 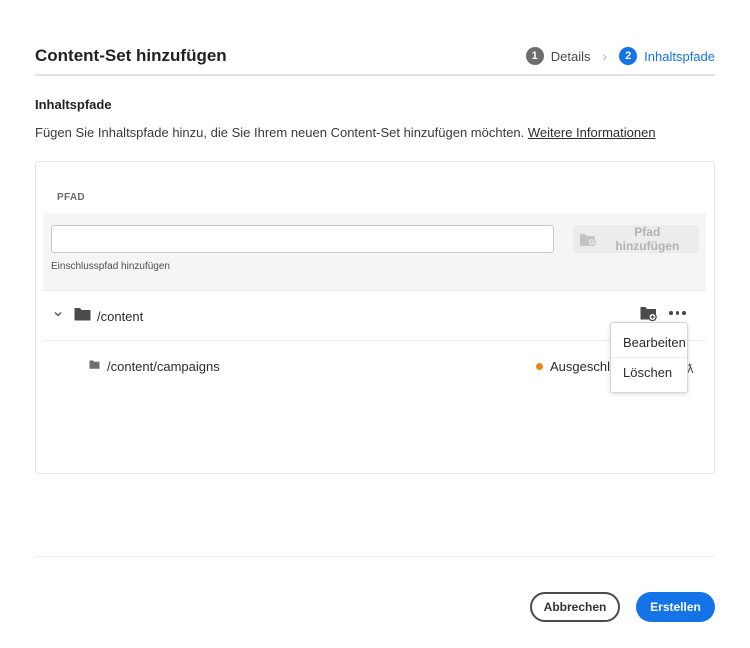 I want to click on add-path-button: Pfad hinzufügen, so click(x=636, y=239).